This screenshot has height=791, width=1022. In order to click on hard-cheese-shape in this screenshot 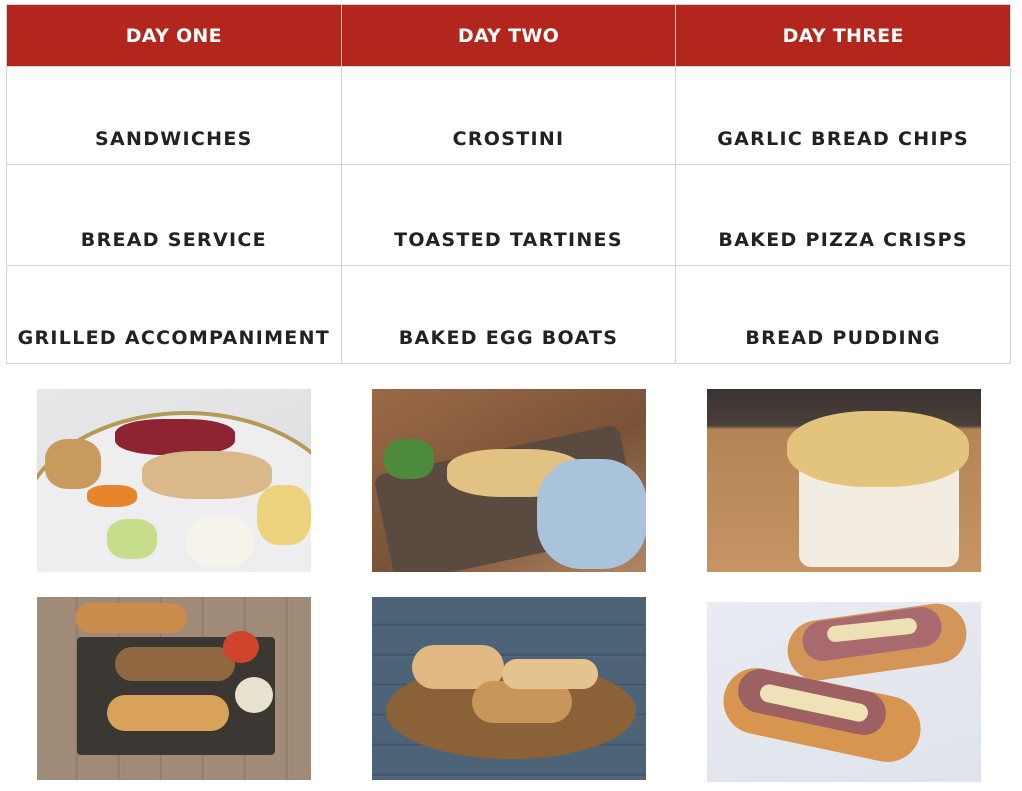, I will do `click(284, 515)`.